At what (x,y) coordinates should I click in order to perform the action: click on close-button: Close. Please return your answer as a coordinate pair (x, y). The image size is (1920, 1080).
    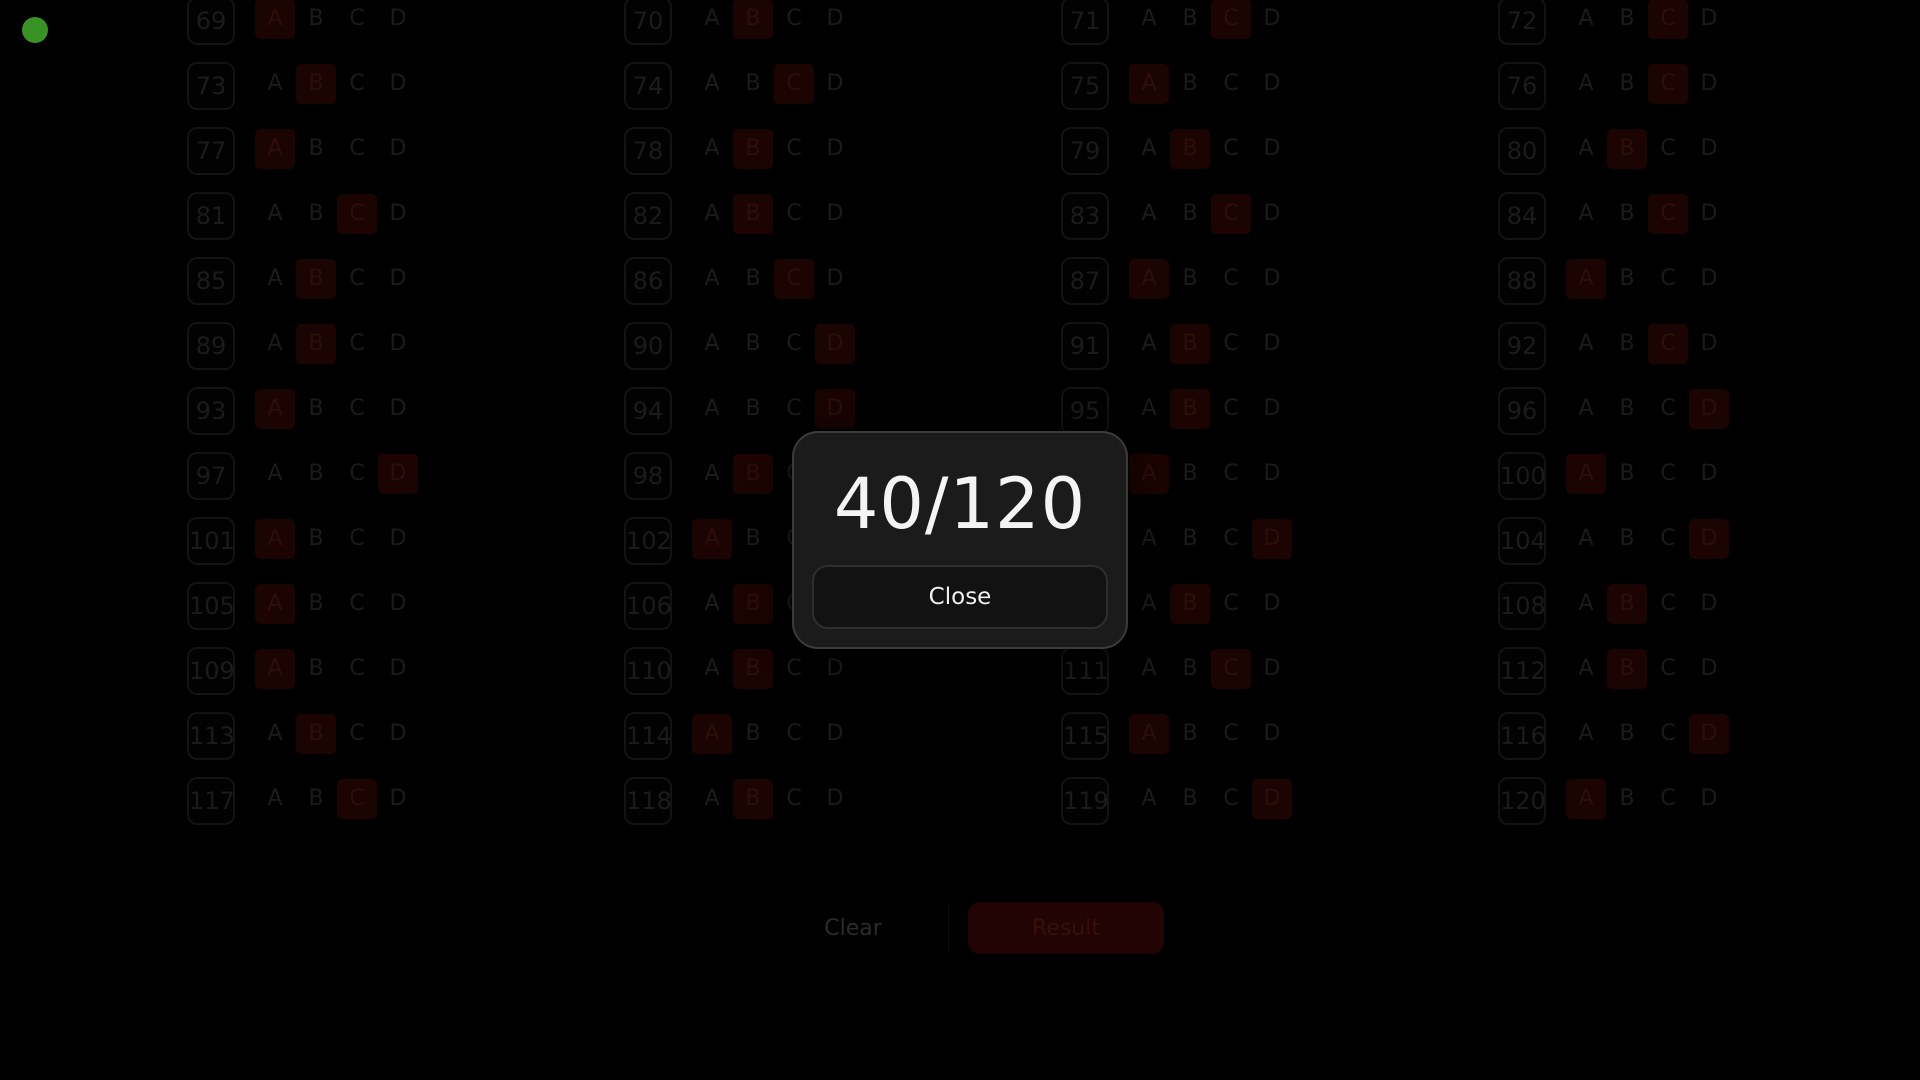
    Looking at the image, I should click on (960, 597).